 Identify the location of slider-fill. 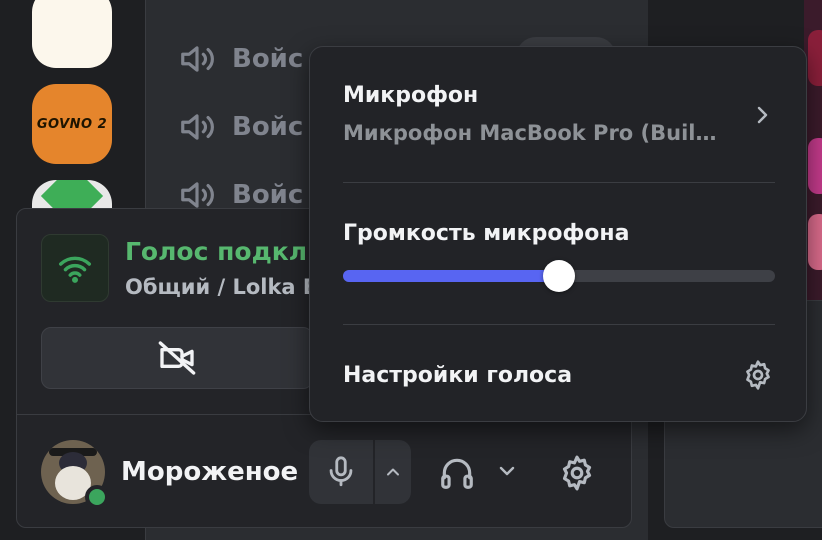
(451, 276).